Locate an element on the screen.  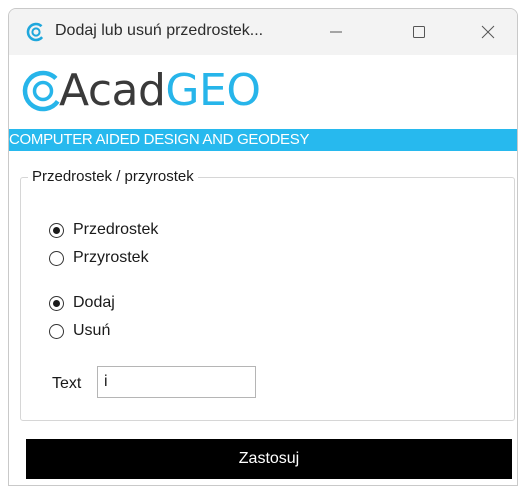
maximize-button is located at coordinates (419, 32).